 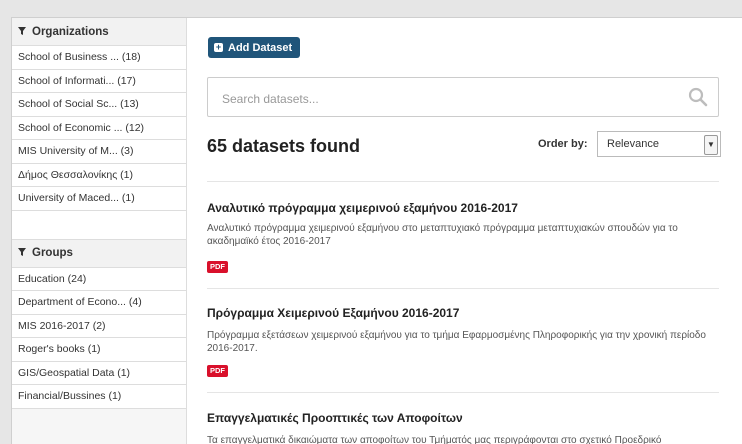 I want to click on organization-item: School of Business ... (18), so click(x=99, y=58).